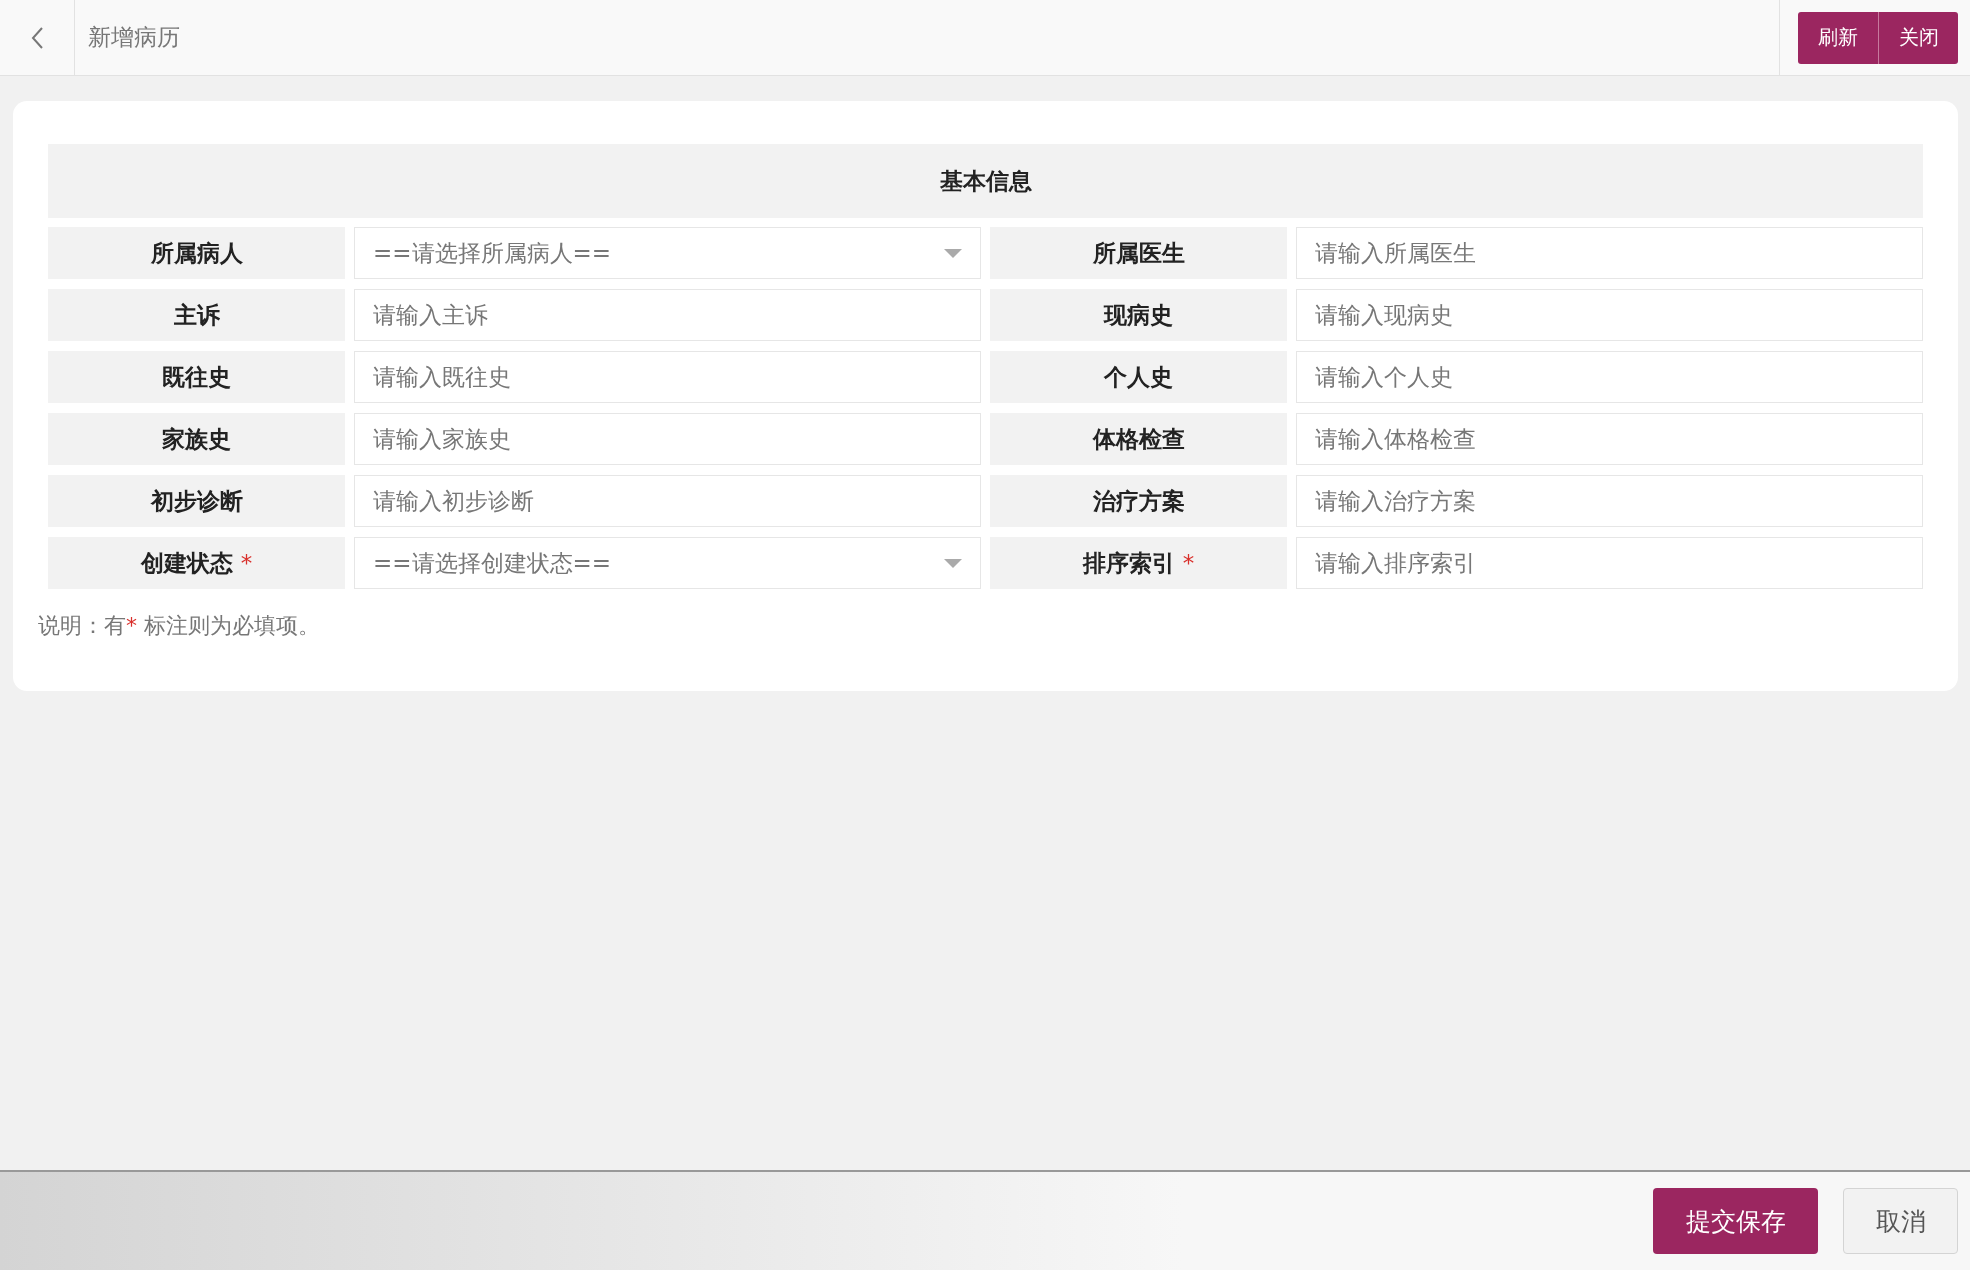  Describe the element at coordinates (1609, 315) in the screenshot. I see `input-field: 请输入现病史` at that location.